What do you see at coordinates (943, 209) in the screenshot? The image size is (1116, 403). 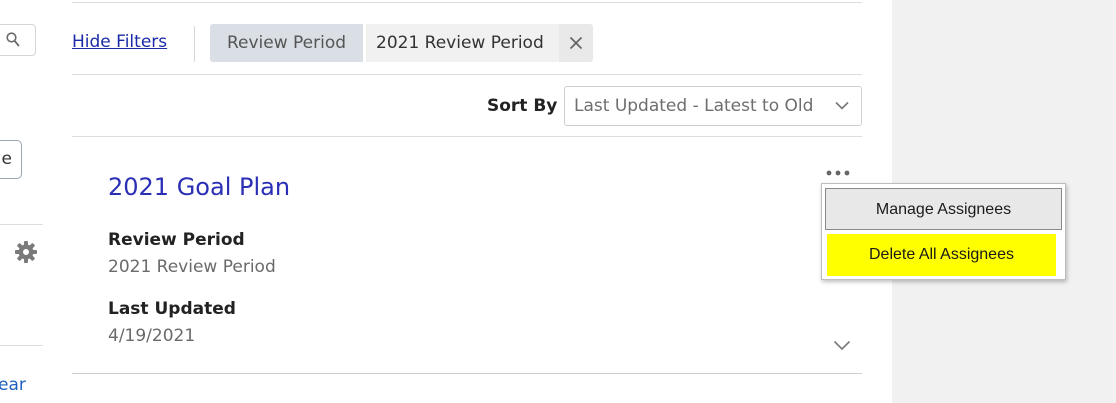 I see `menu-item-manage-assignees: Manage Assignees` at bounding box center [943, 209].